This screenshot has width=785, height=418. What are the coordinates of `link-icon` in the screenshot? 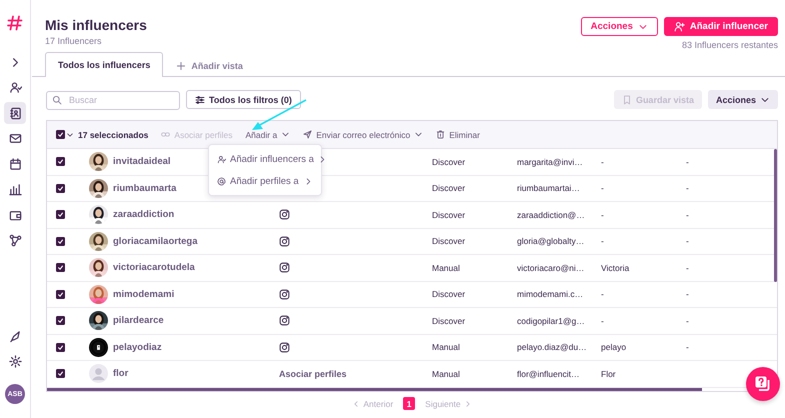 It's located at (165, 134).